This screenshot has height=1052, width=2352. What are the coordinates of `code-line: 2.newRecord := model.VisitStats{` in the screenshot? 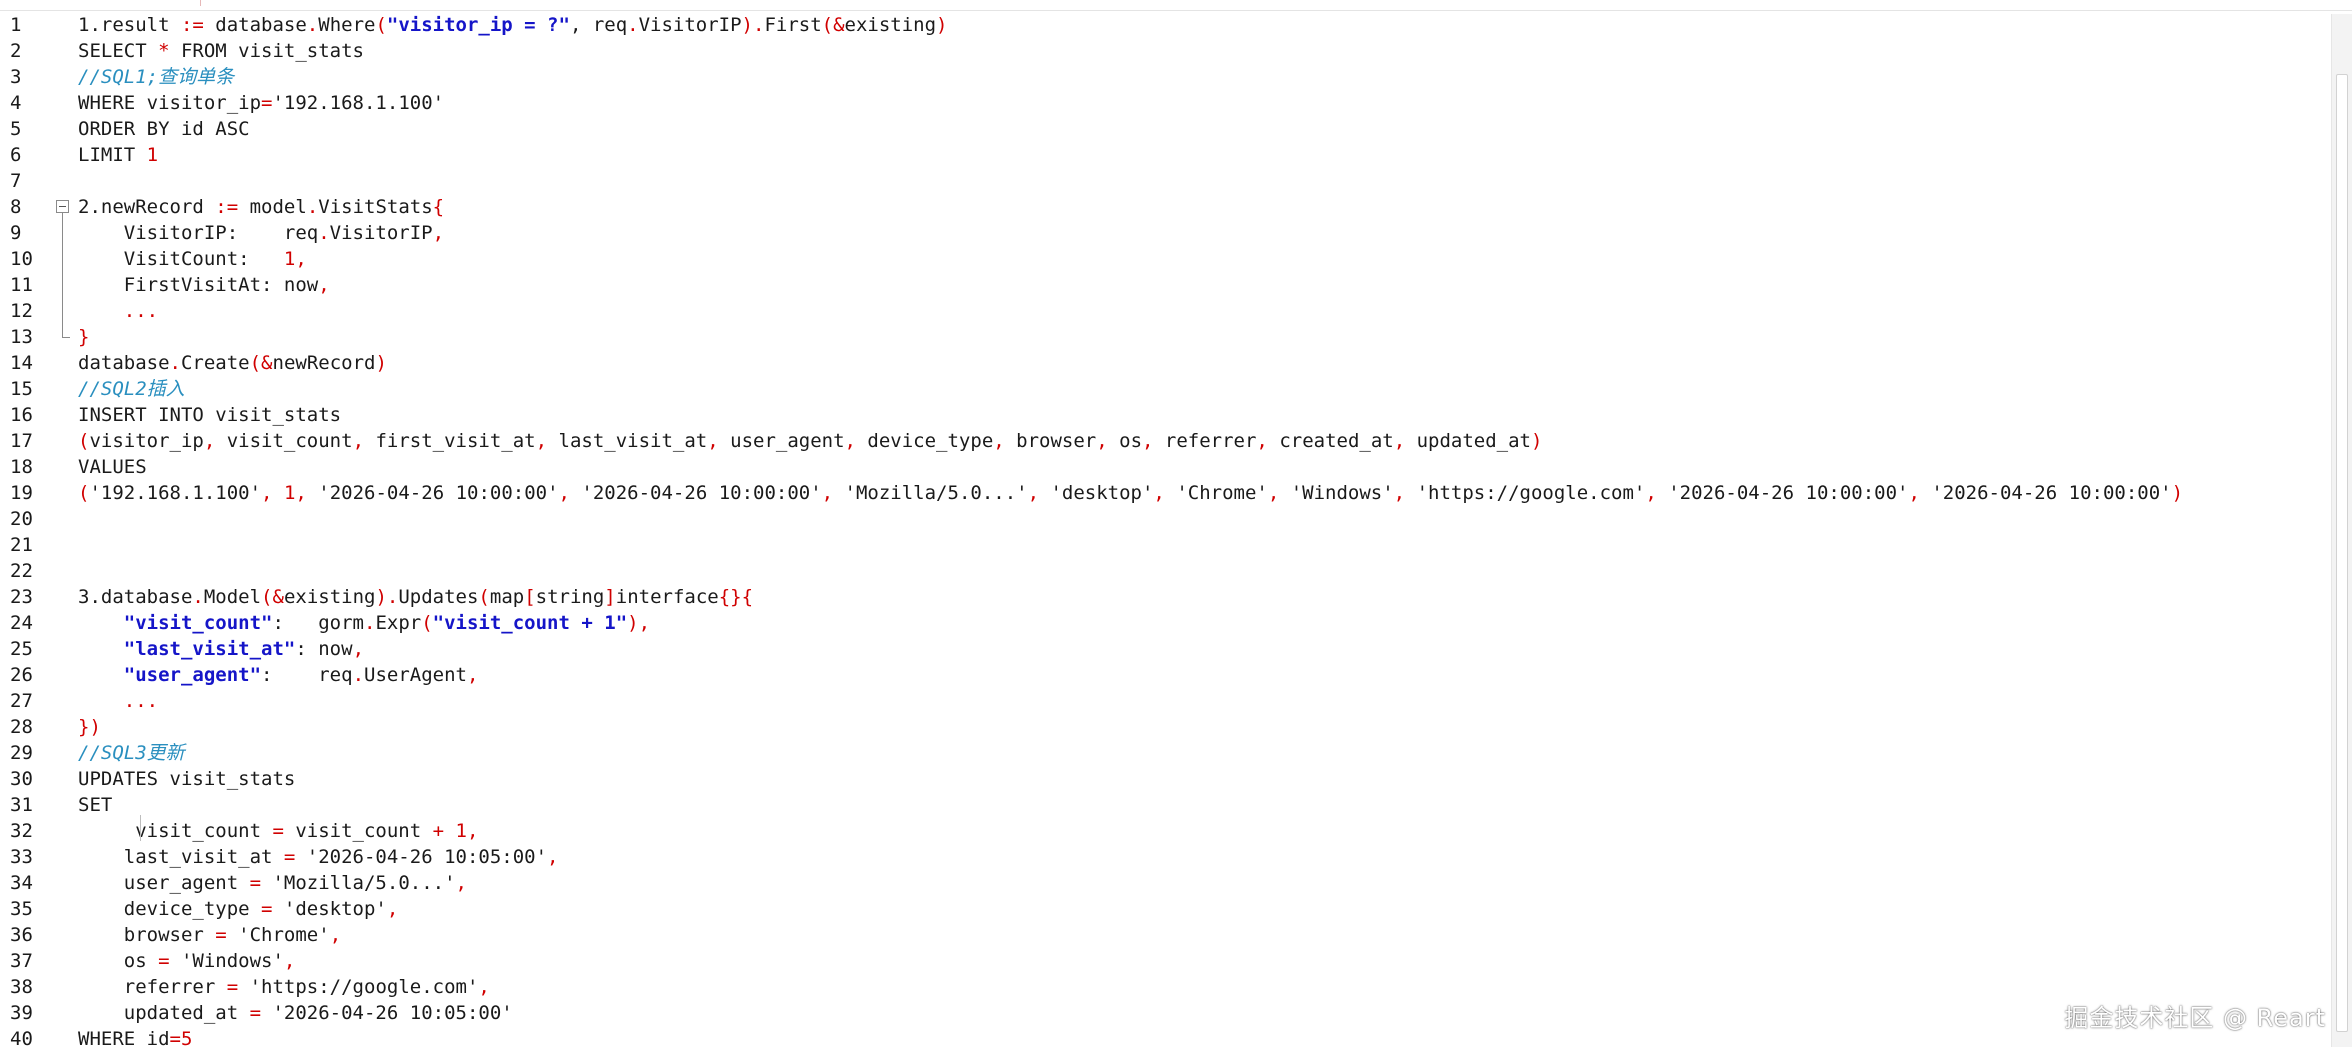 It's located at (261, 207).